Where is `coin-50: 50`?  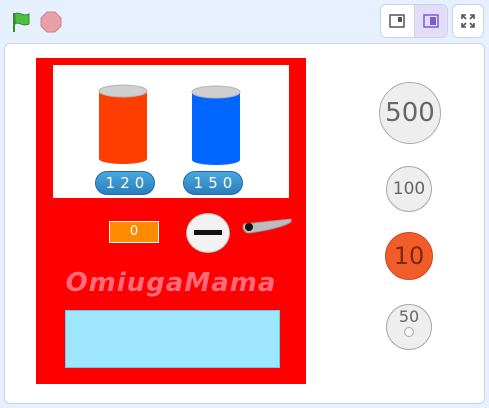 coin-50: 50 is located at coordinates (409, 327).